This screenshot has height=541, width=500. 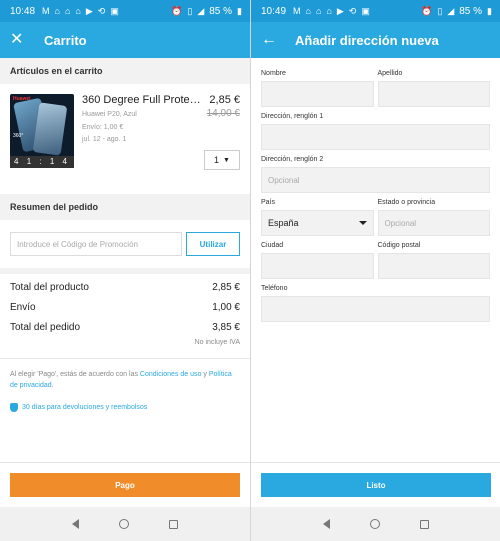 What do you see at coordinates (375, 137) in the screenshot?
I see `address-line1-field` at bounding box center [375, 137].